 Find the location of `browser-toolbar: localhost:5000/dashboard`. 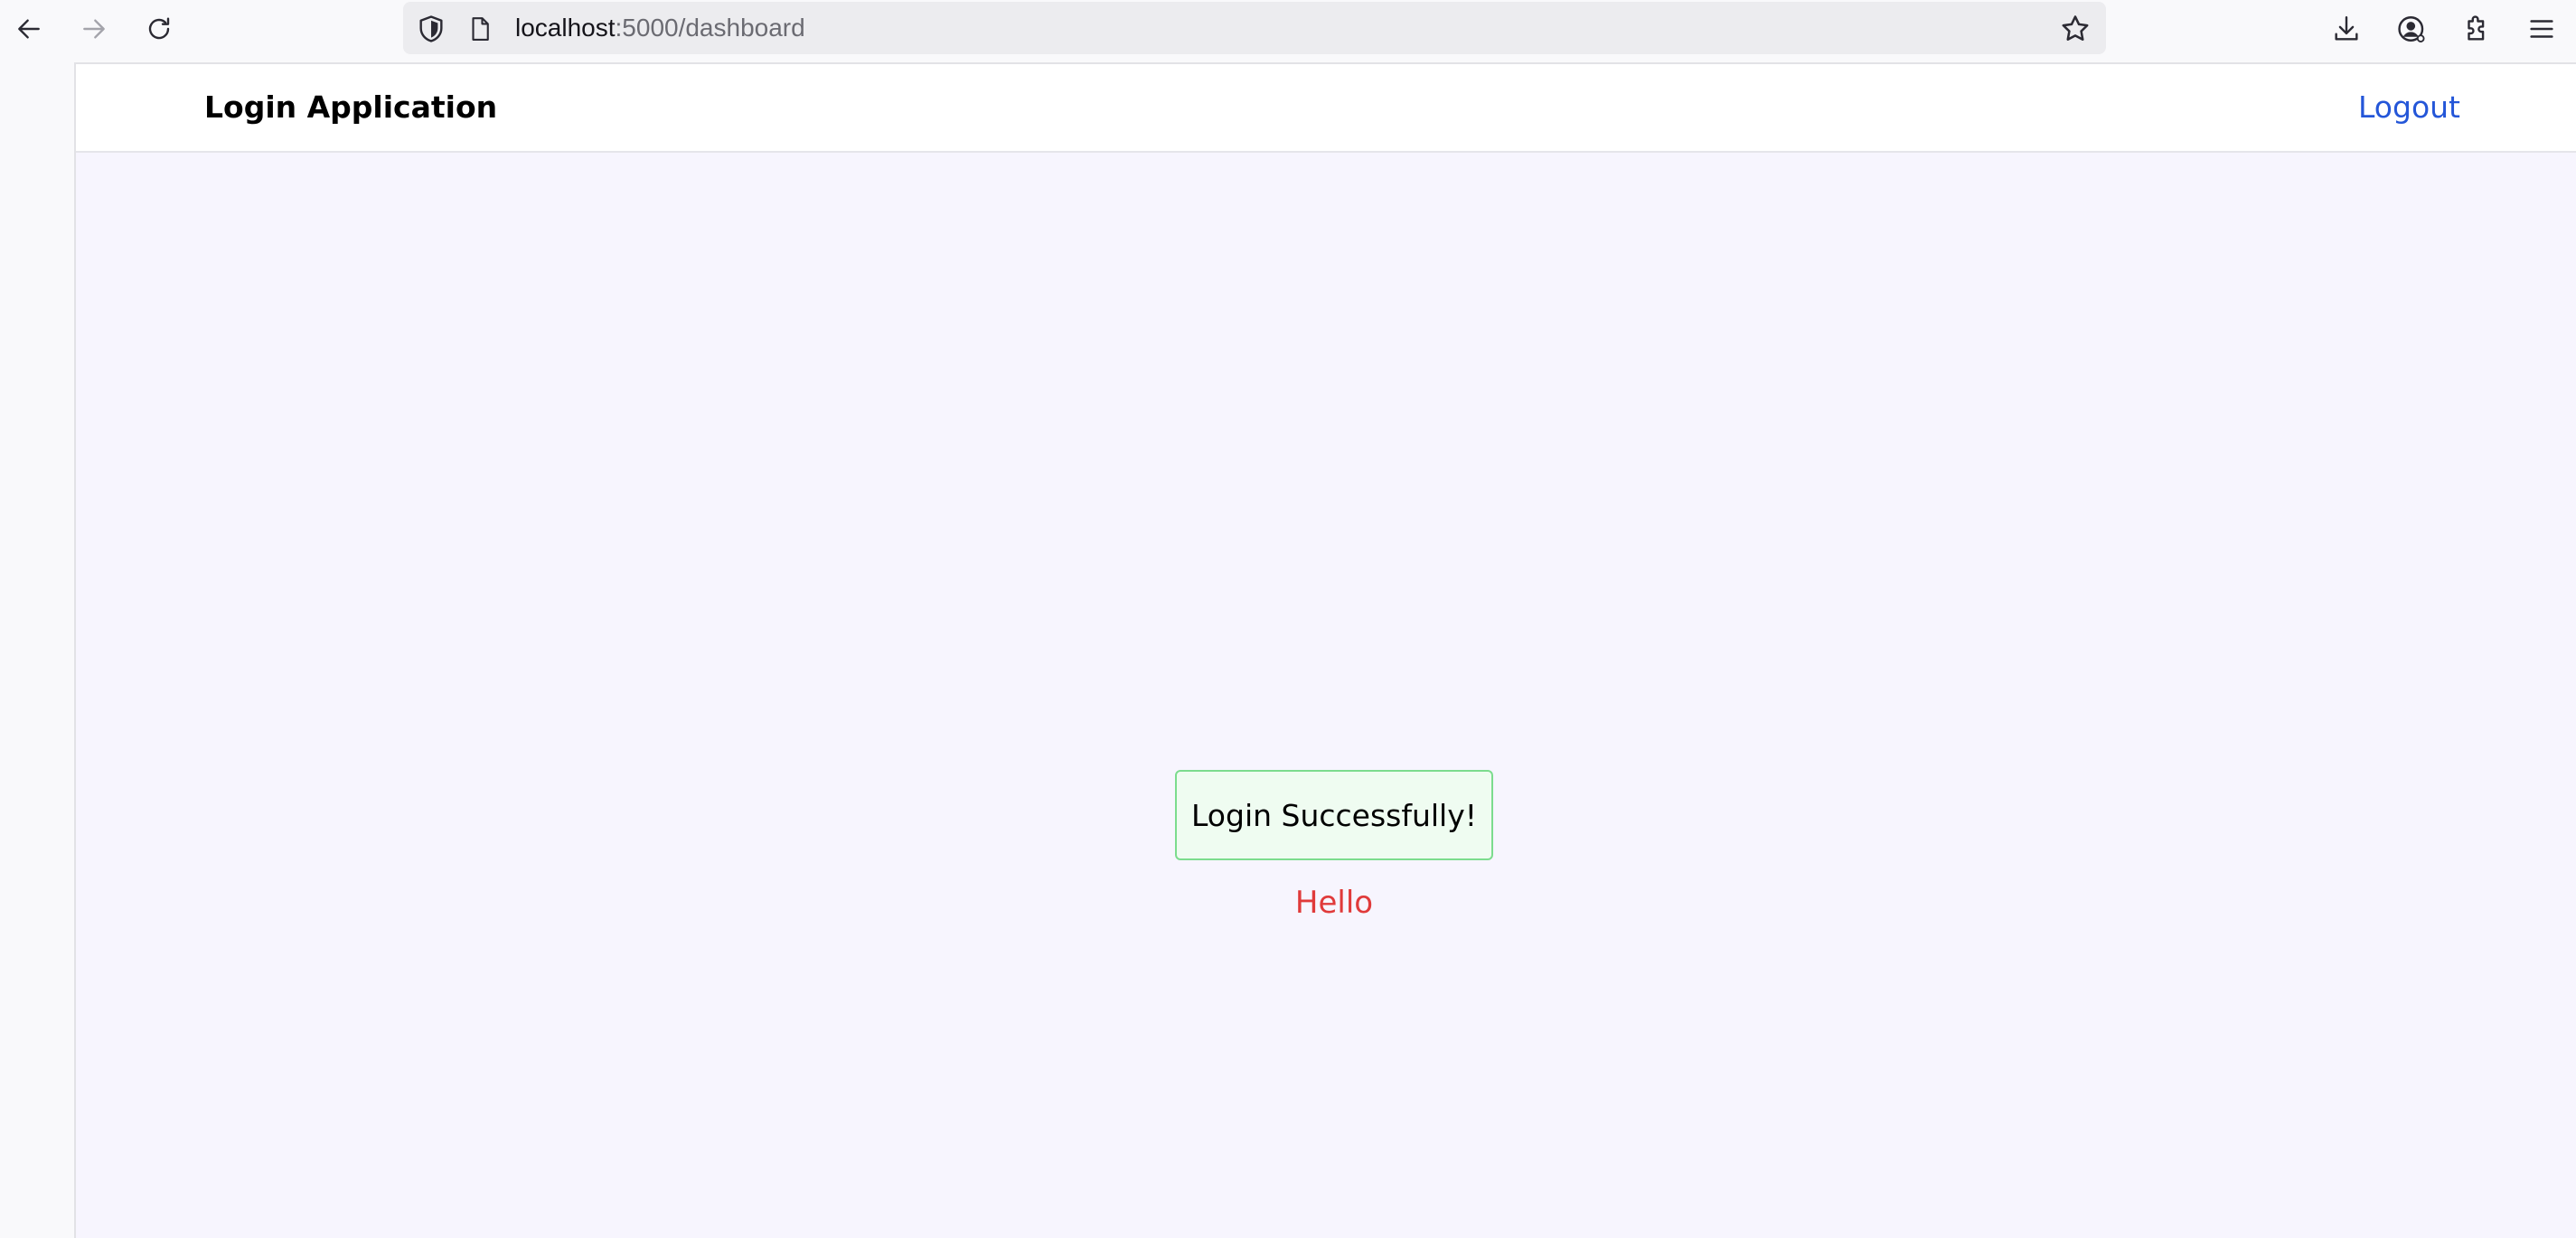

browser-toolbar: localhost:5000/dashboard is located at coordinates (1288, 29).